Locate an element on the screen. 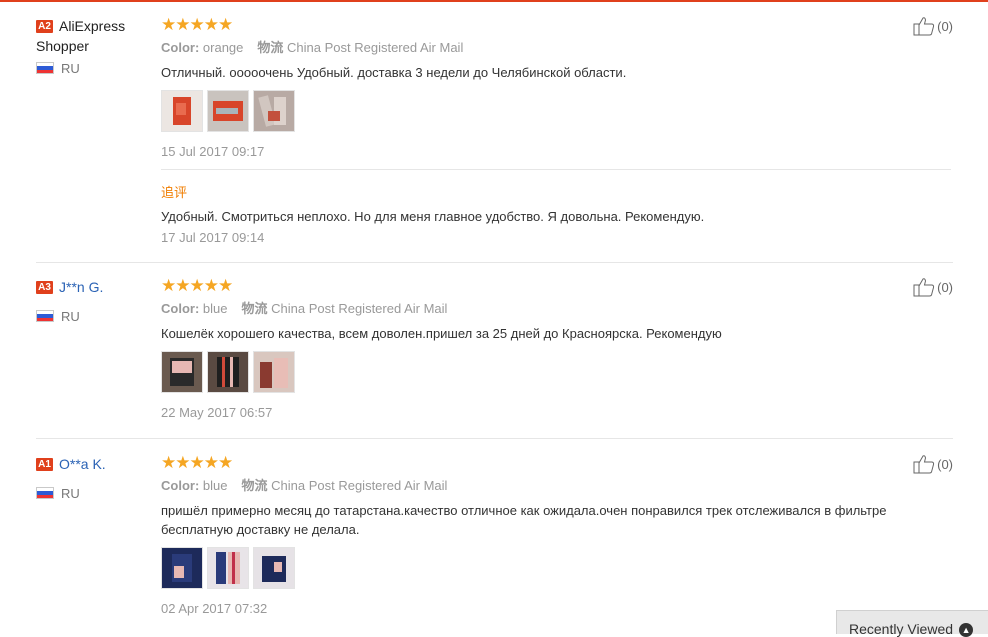  review-date: 02 Apr 2017 07:32 is located at coordinates (214, 608).